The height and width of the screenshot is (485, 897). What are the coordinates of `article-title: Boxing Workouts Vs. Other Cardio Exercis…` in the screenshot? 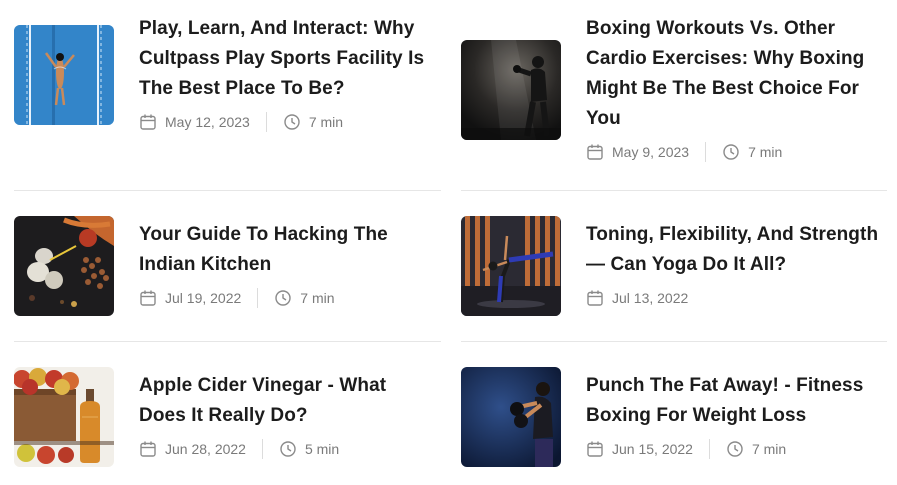 It's located at (733, 74).